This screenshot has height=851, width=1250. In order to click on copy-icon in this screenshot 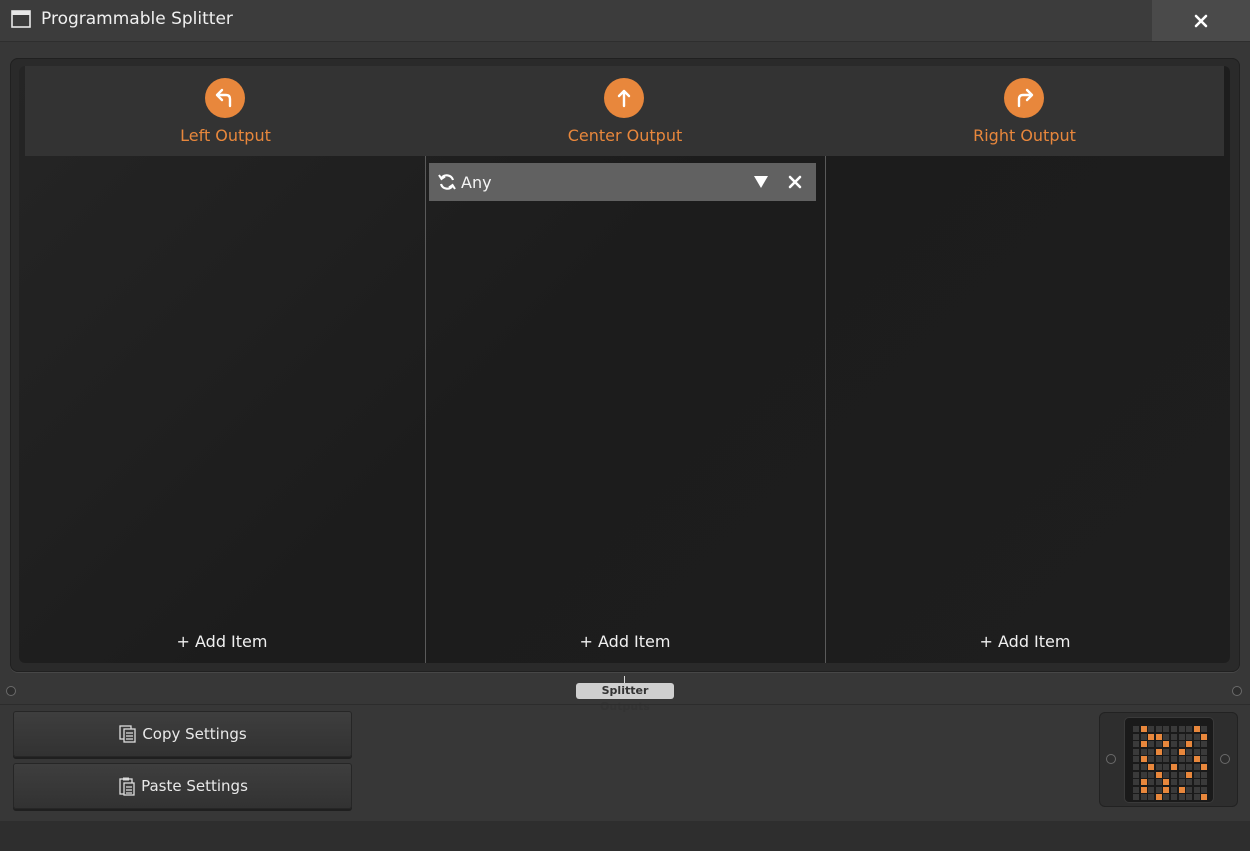, I will do `click(127, 734)`.